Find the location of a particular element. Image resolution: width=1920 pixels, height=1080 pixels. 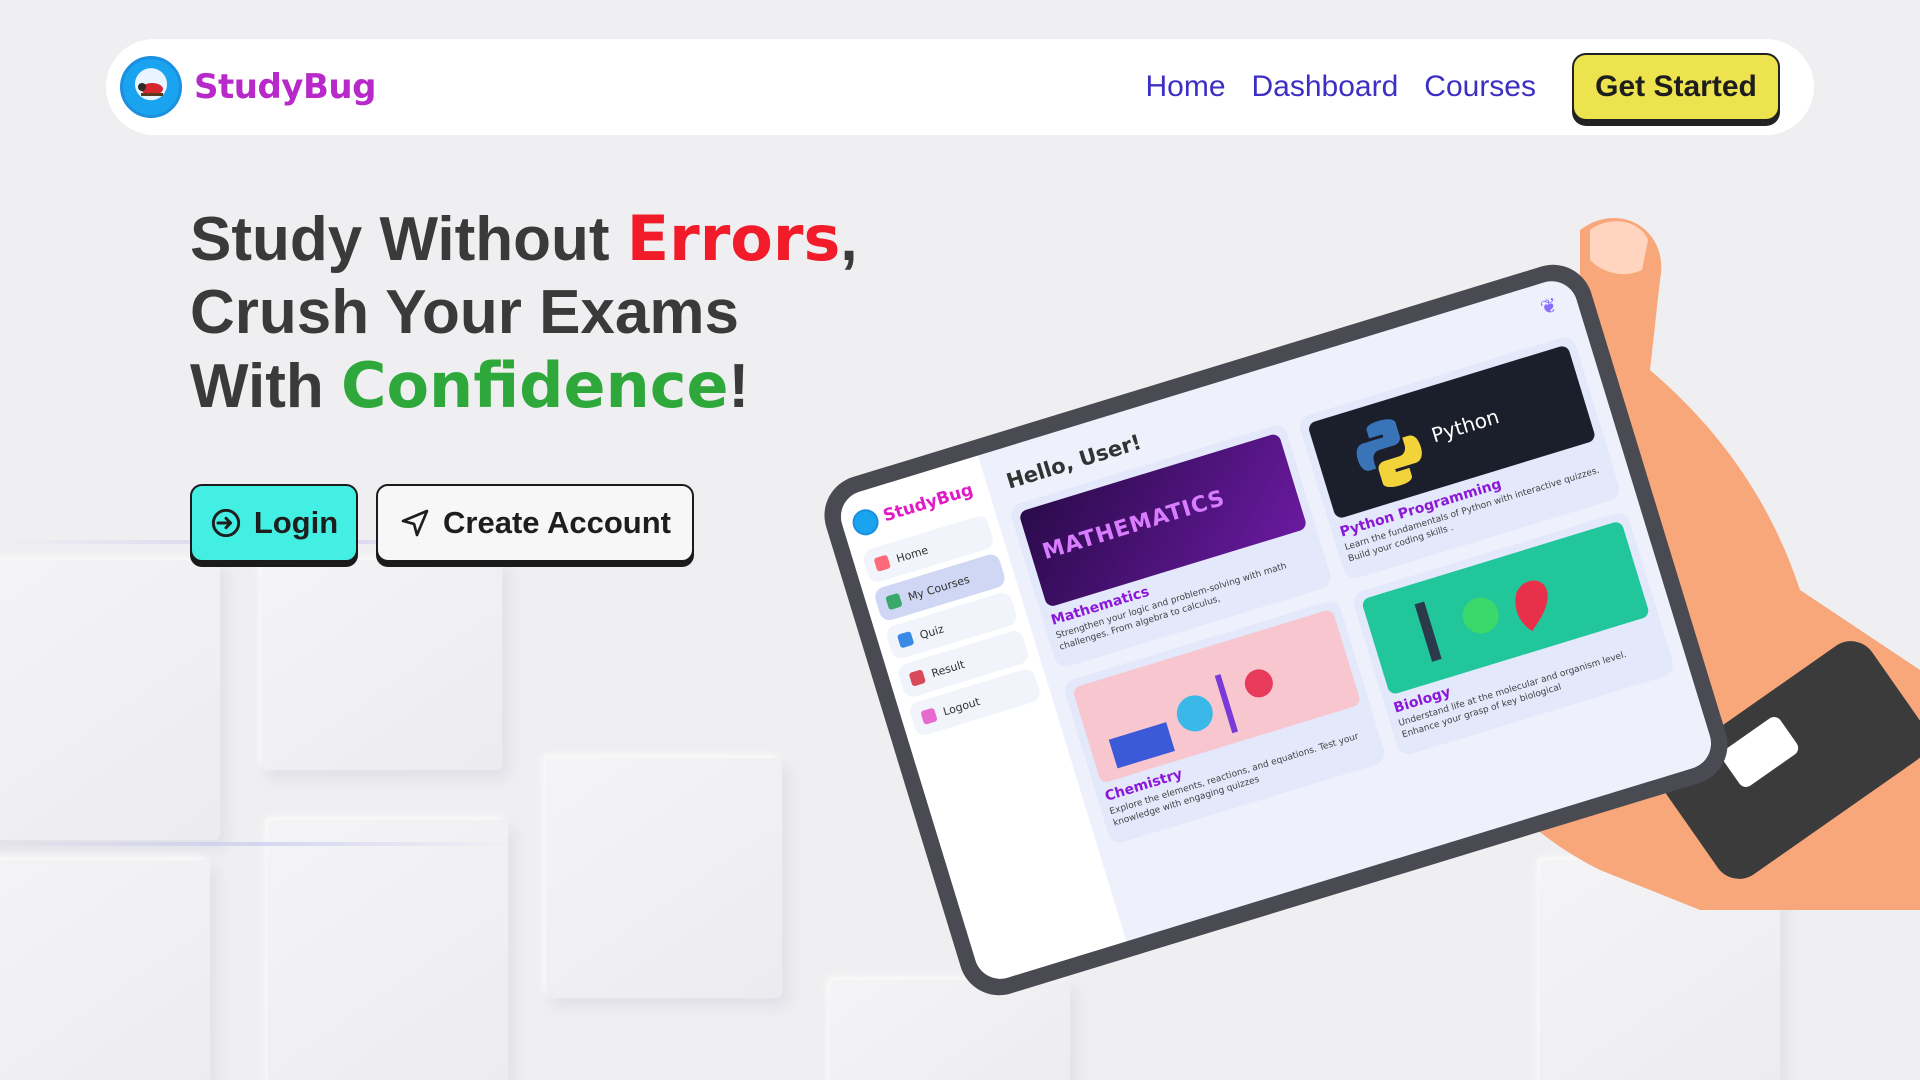

create-account-label: Create Account is located at coordinates (557, 522).